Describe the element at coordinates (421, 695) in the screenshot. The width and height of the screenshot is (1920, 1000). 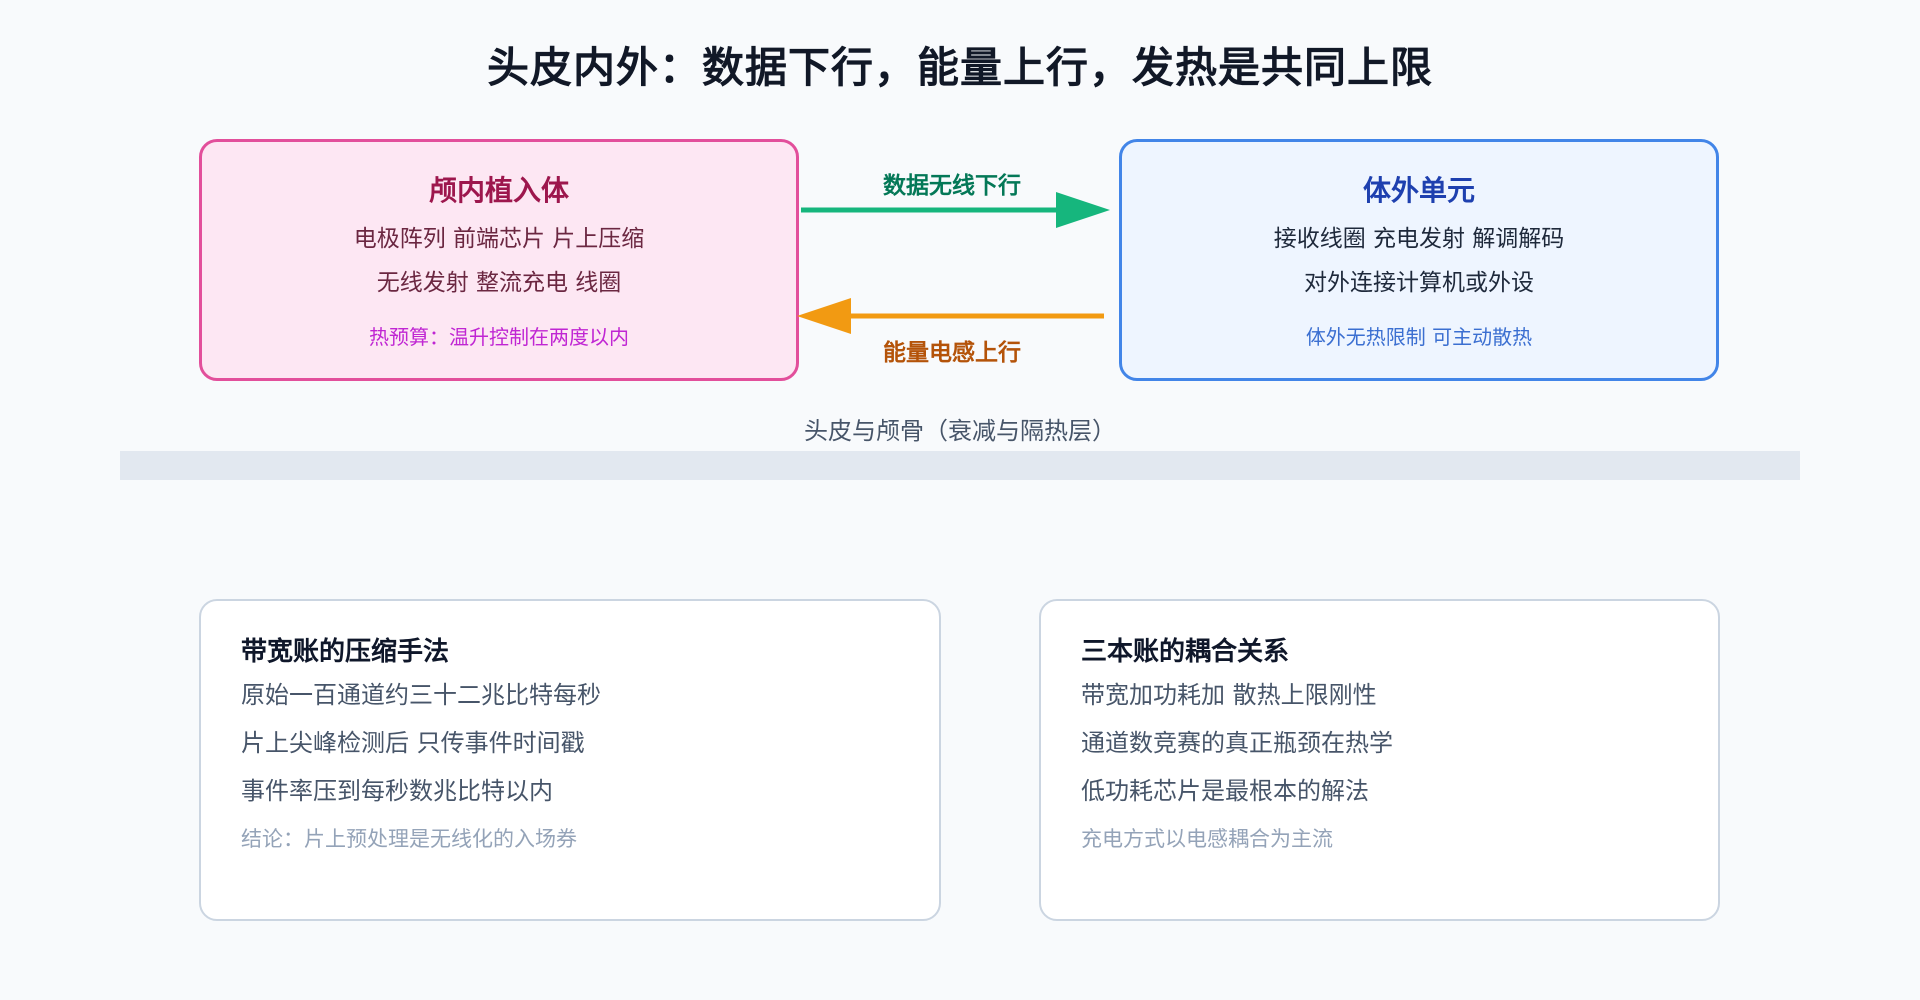
I see `list-item: 原始一百通道约三十二兆比特每秒` at that location.